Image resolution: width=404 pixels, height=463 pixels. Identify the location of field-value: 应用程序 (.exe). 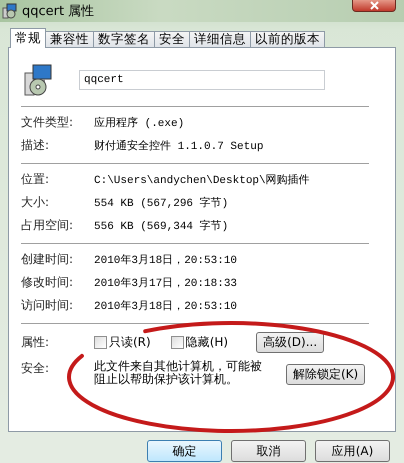
(140, 123).